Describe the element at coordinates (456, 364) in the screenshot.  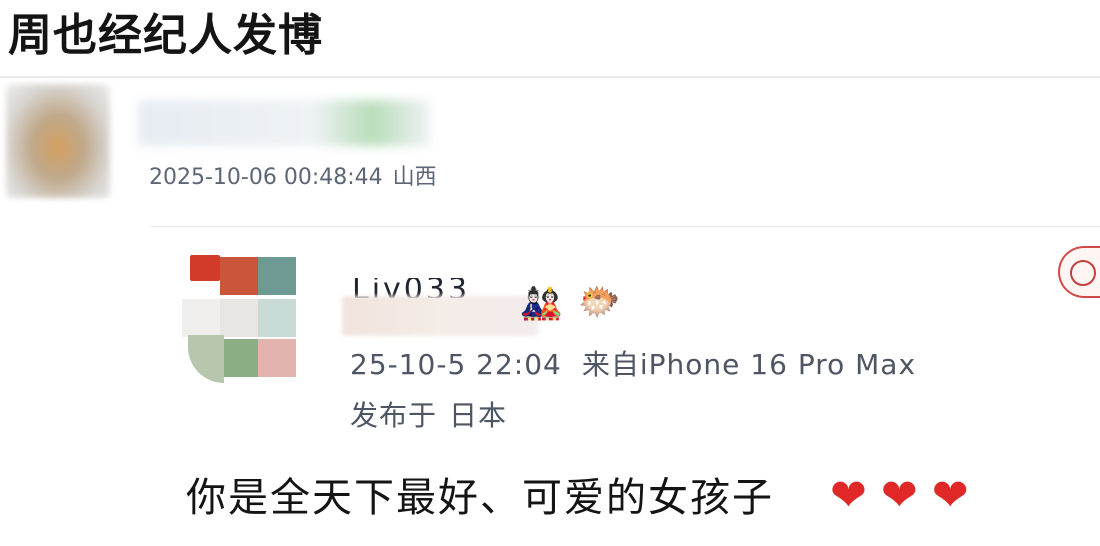
I see `reply-timestamp: 25-10-5 22:04` at that location.